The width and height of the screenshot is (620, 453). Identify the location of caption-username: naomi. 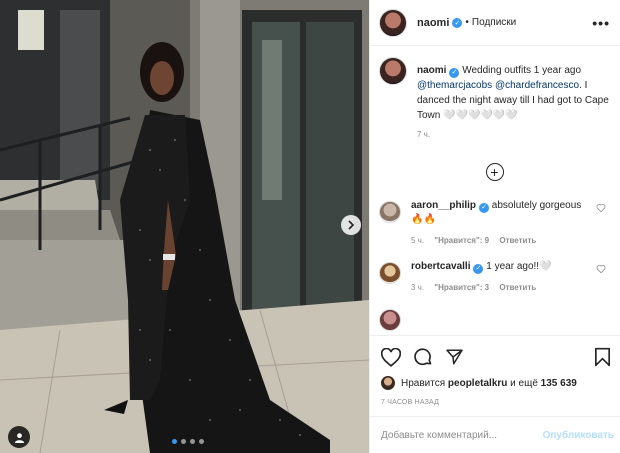
(431, 70).